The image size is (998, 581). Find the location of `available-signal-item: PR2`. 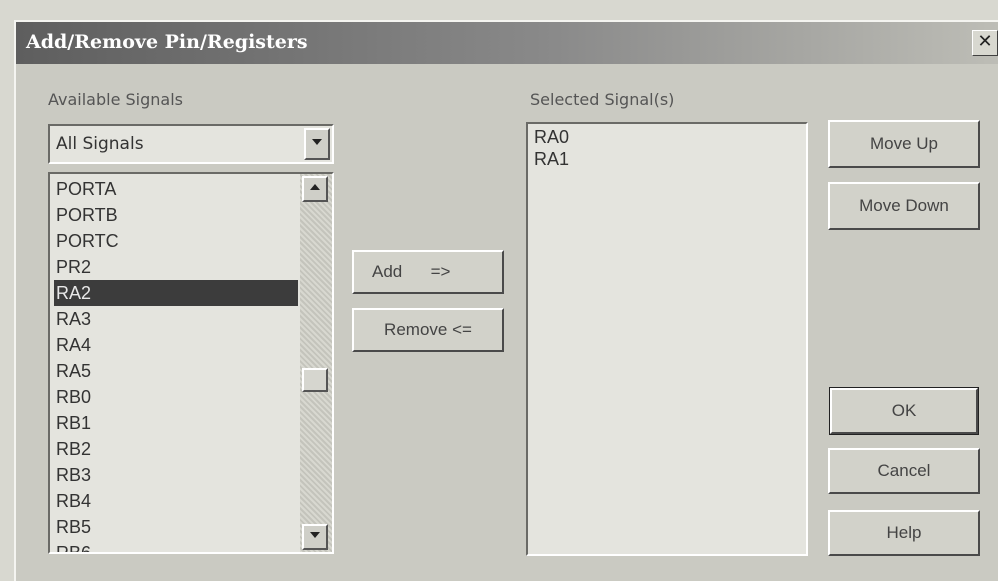

available-signal-item: PR2 is located at coordinates (176, 267).